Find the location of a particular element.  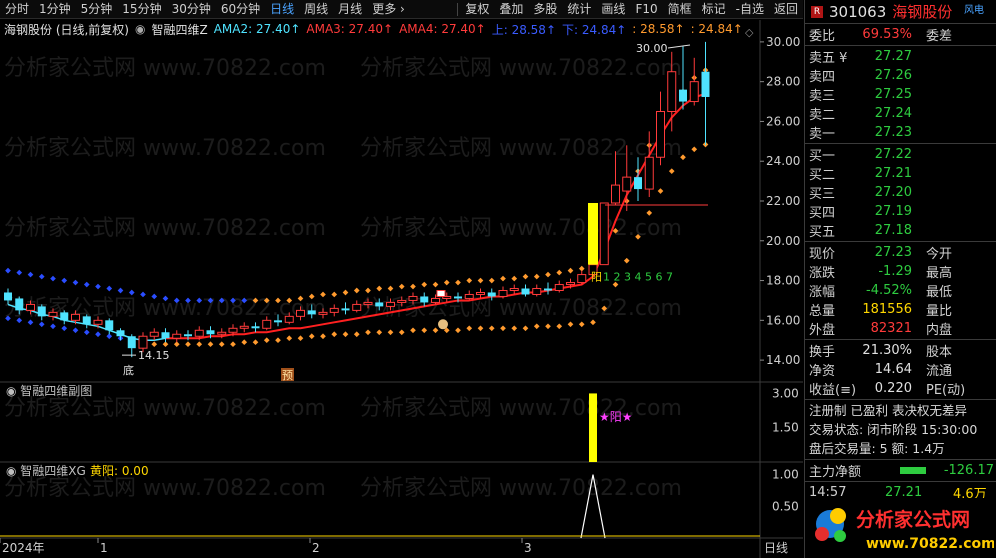

simple-frame-button: 简框 is located at coordinates (680, 9).